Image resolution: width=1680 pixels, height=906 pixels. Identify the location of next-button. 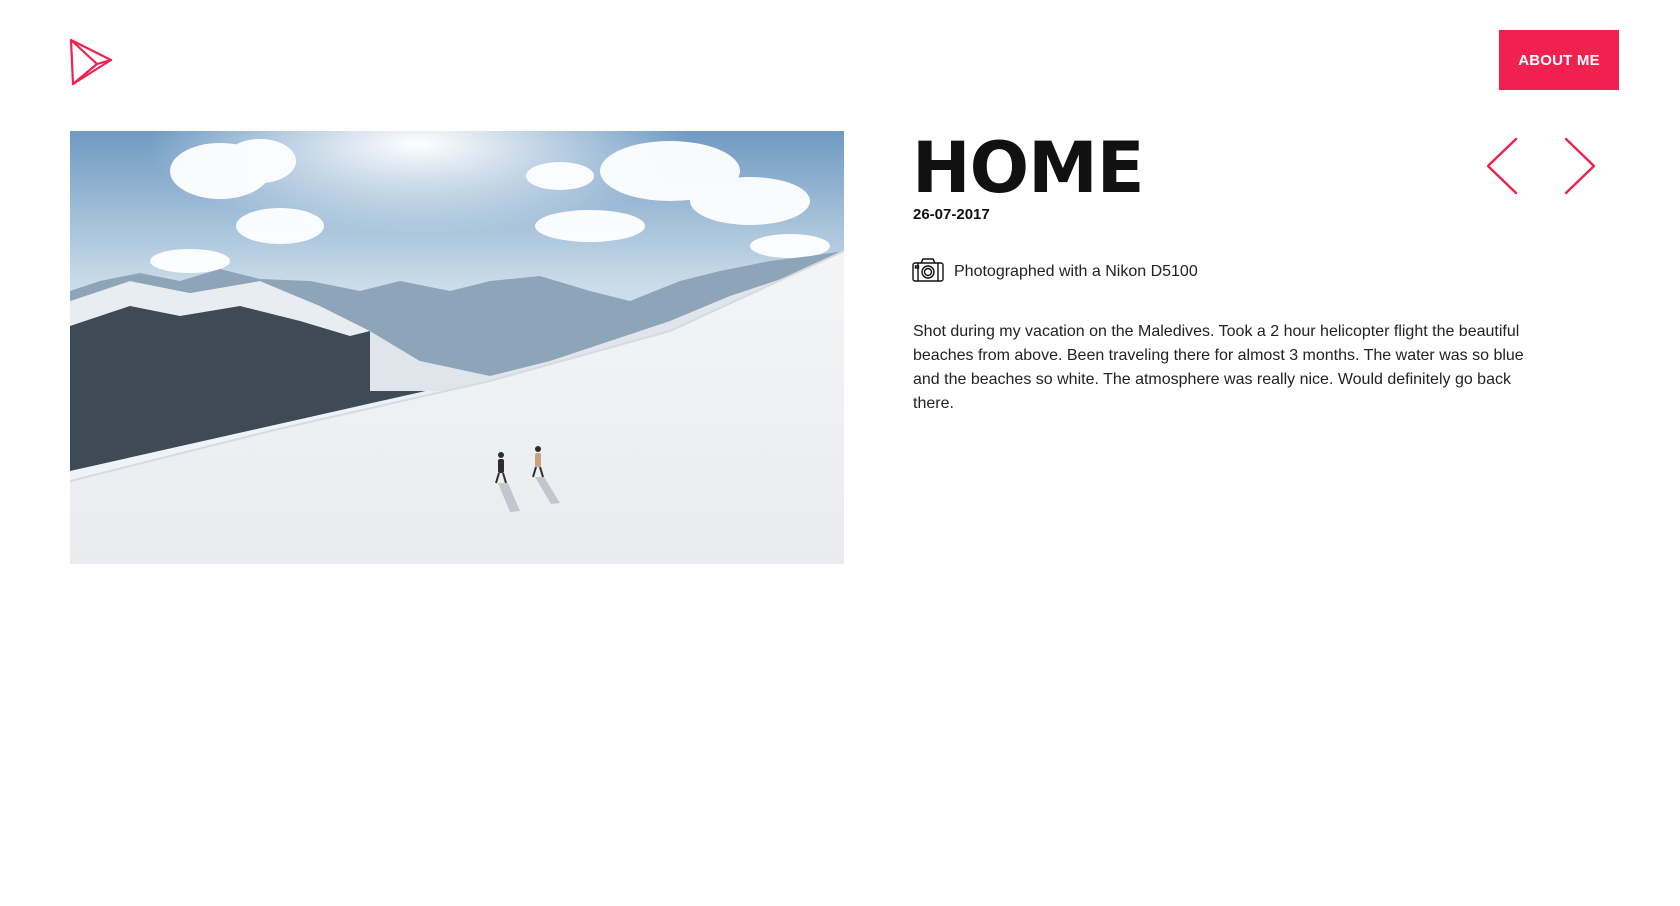
(1580, 166).